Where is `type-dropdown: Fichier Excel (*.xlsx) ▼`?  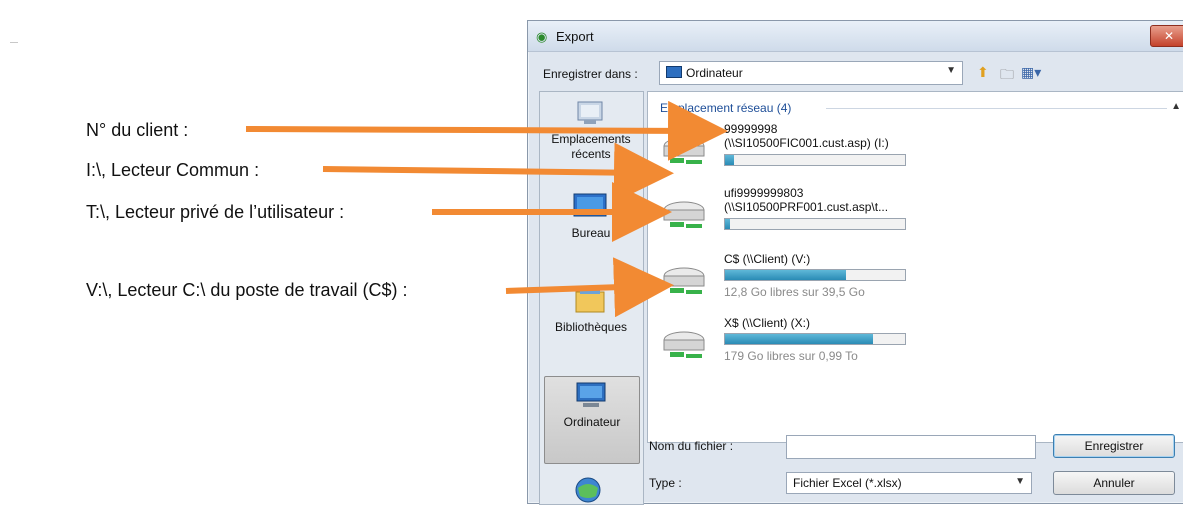 type-dropdown: Fichier Excel (*.xlsx) ▼ is located at coordinates (909, 483).